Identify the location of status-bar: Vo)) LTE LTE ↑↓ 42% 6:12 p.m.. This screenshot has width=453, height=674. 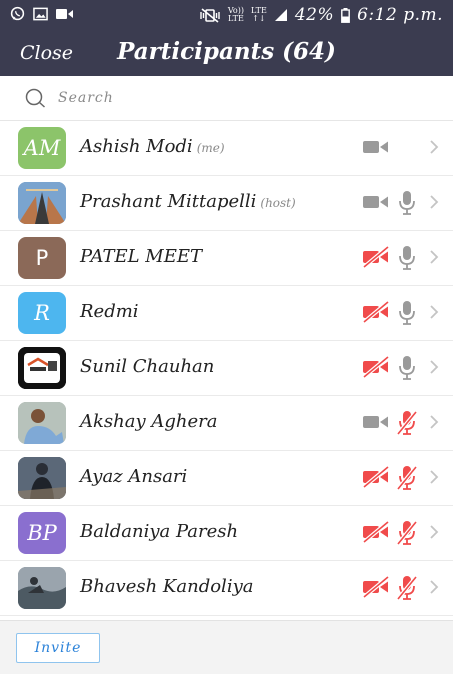
(226, 15).